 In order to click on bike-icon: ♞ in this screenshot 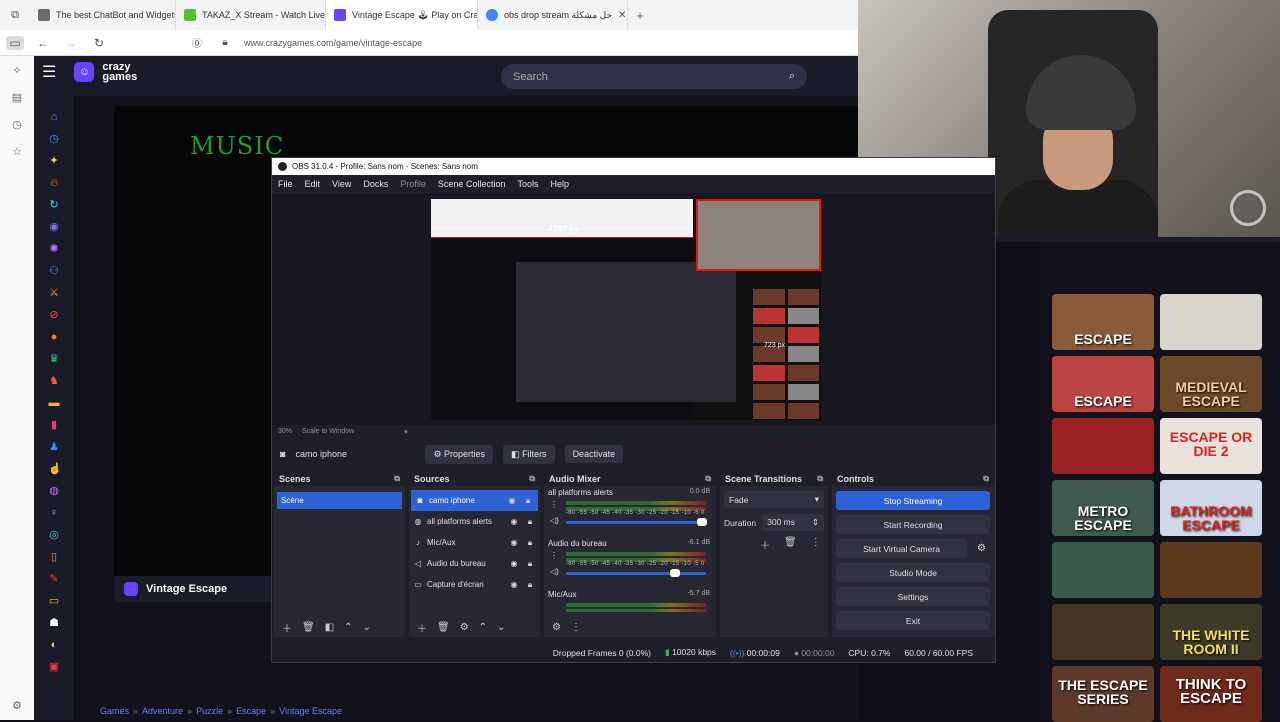, I will do `click(54, 381)`.